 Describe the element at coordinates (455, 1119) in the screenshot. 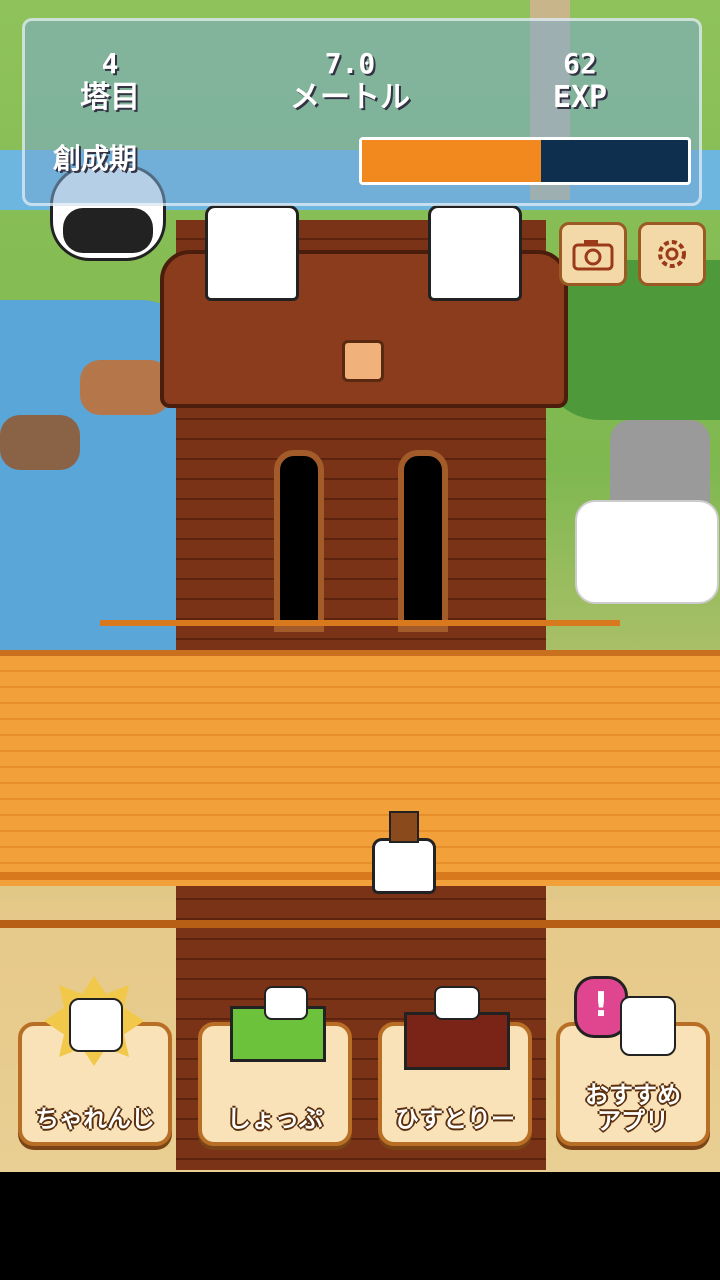

I see `history-label: ひすとりー` at that location.